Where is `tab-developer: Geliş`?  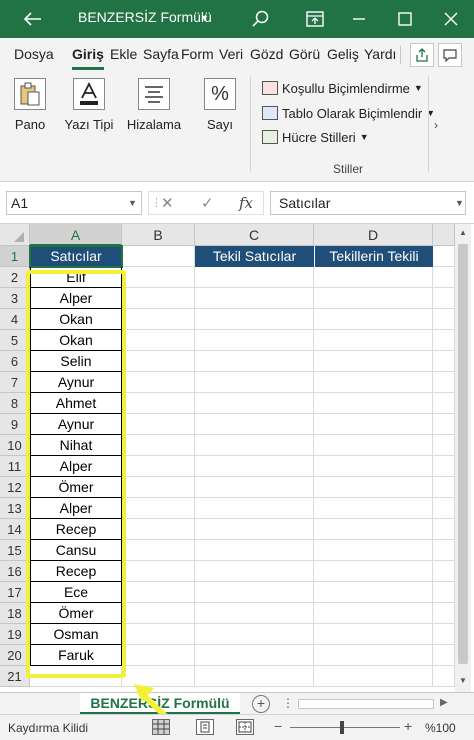
tab-developer: Geliş is located at coordinates (343, 54).